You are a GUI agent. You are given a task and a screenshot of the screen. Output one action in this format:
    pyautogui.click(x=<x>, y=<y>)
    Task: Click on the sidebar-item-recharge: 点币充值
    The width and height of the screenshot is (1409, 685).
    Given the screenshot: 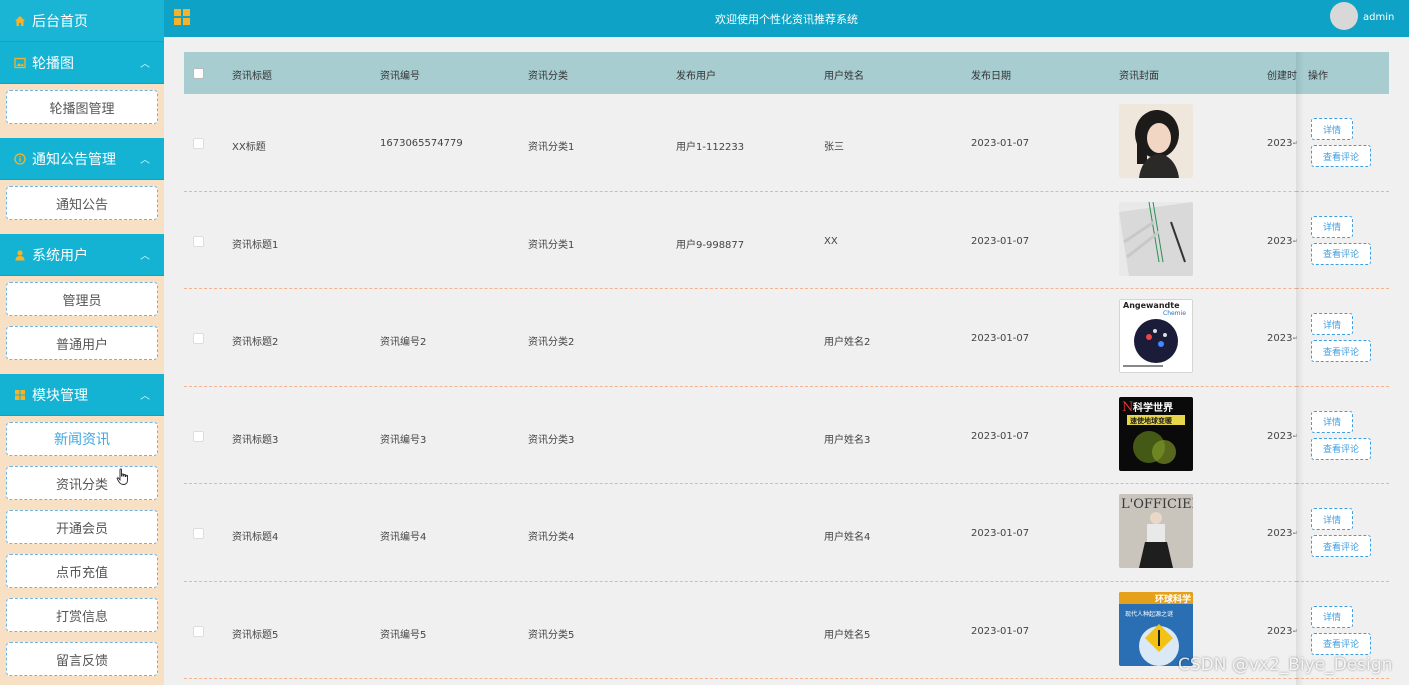 What is the action you would take?
    pyautogui.click(x=82, y=571)
    